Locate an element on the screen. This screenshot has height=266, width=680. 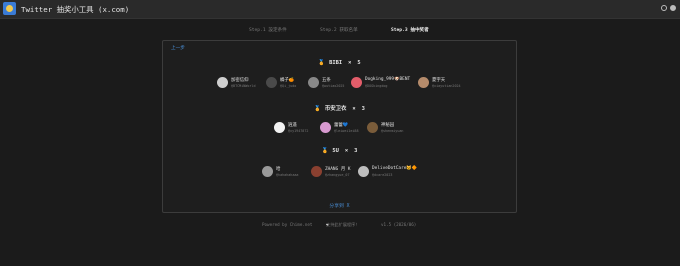
top-bar: Twitter 抽奖小工具 (x.com) is located at coordinates (340, 9).